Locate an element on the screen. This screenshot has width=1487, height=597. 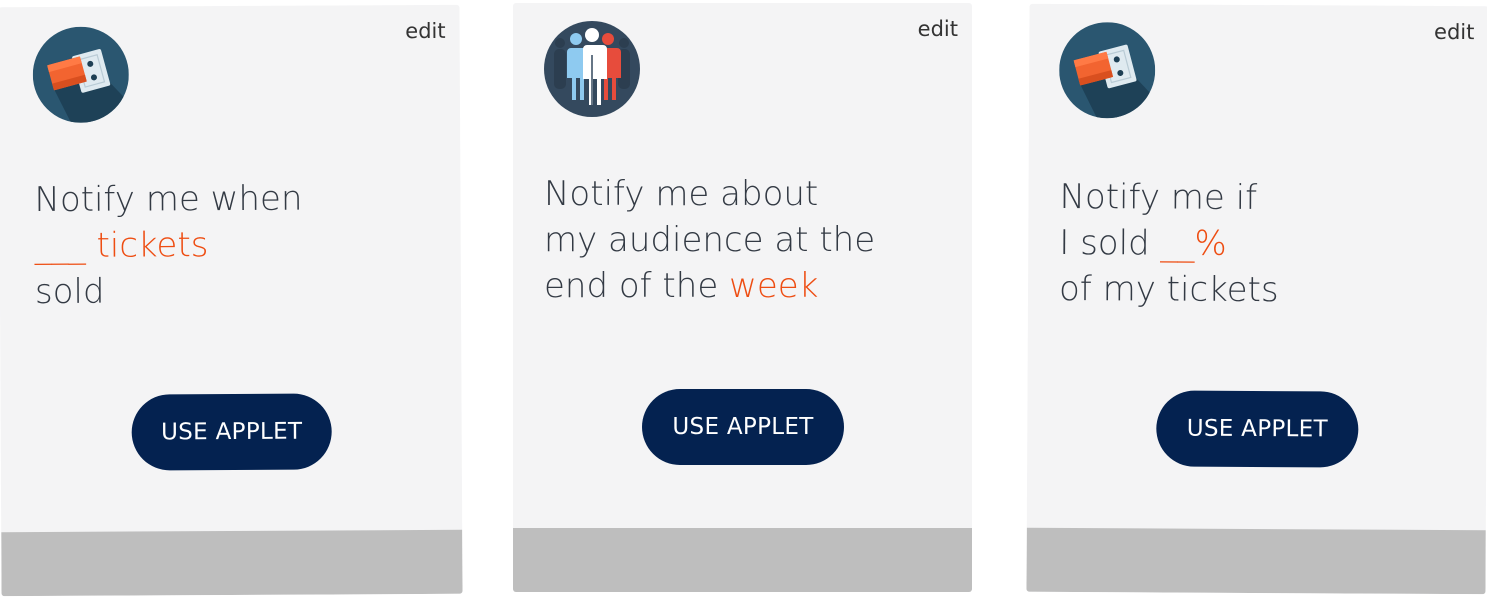
percent-field: __% is located at coordinates (1193, 243).